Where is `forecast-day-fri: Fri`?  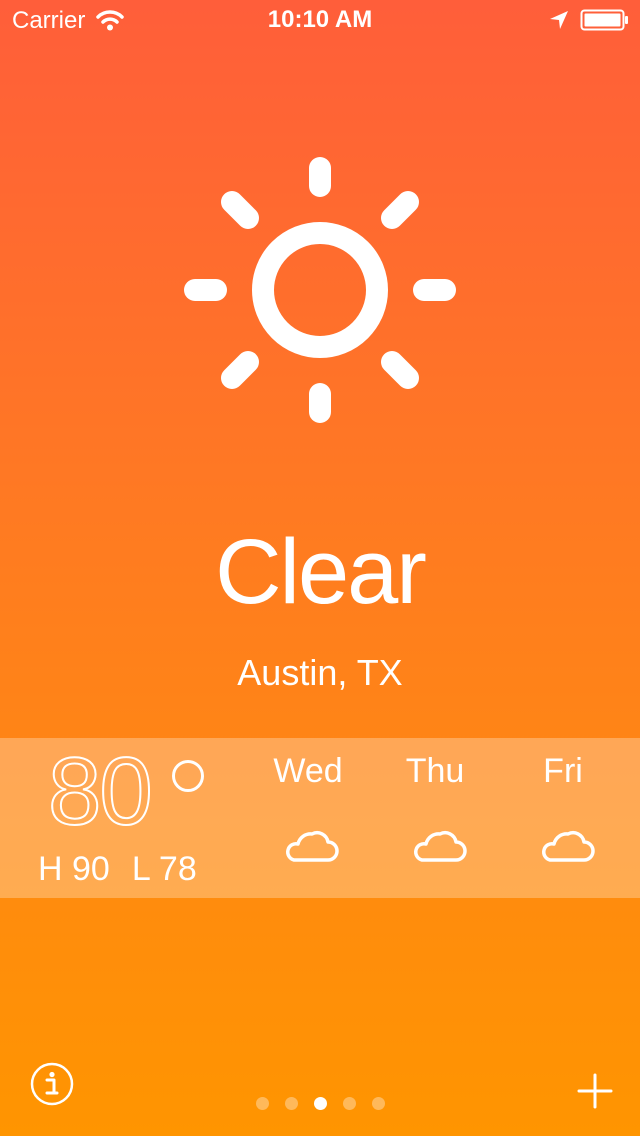
forecast-day-fri: Fri is located at coordinates (563, 771).